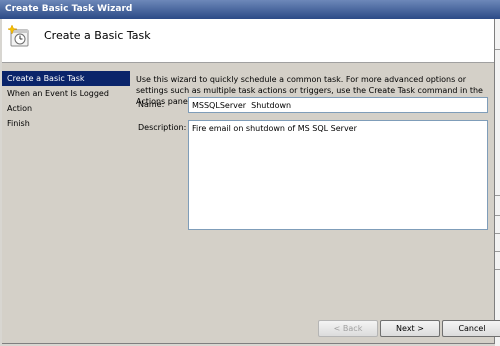 This screenshot has height=346, width=500. What do you see at coordinates (66, 123) in the screenshot?
I see `nav-step-finish: Finish` at bounding box center [66, 123].